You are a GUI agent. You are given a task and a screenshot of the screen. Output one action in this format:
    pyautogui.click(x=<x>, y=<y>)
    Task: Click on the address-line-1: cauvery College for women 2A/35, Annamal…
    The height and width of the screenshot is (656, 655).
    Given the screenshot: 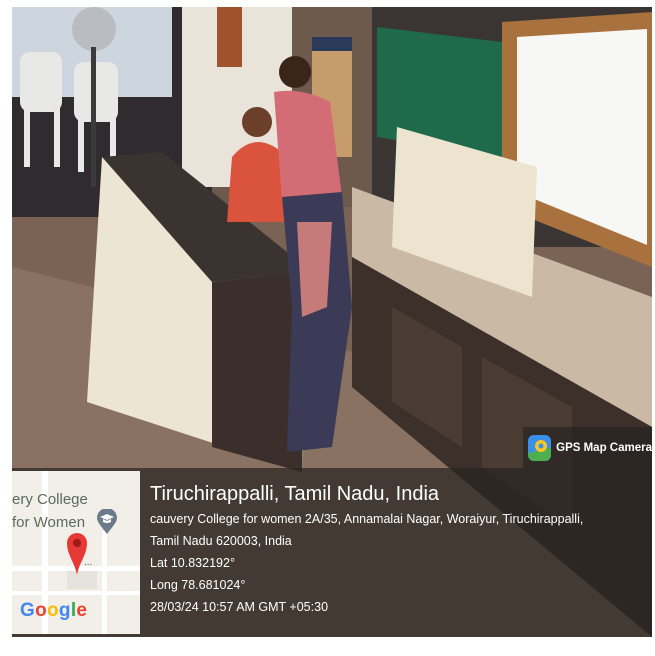 What is the action you would take?
    pyautogui.click(x=367, y=519)
    